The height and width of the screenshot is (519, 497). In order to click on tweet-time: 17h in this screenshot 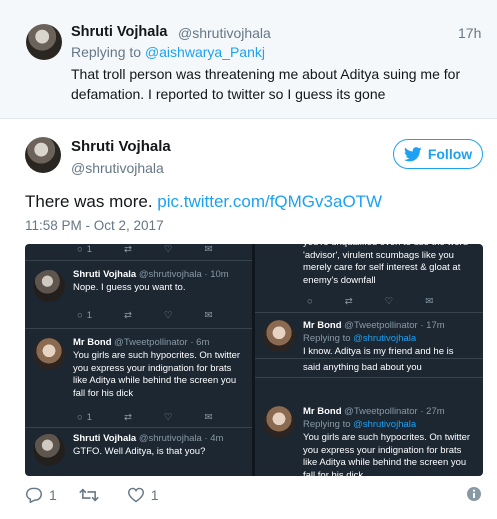, I will do `click(469, 33)`.